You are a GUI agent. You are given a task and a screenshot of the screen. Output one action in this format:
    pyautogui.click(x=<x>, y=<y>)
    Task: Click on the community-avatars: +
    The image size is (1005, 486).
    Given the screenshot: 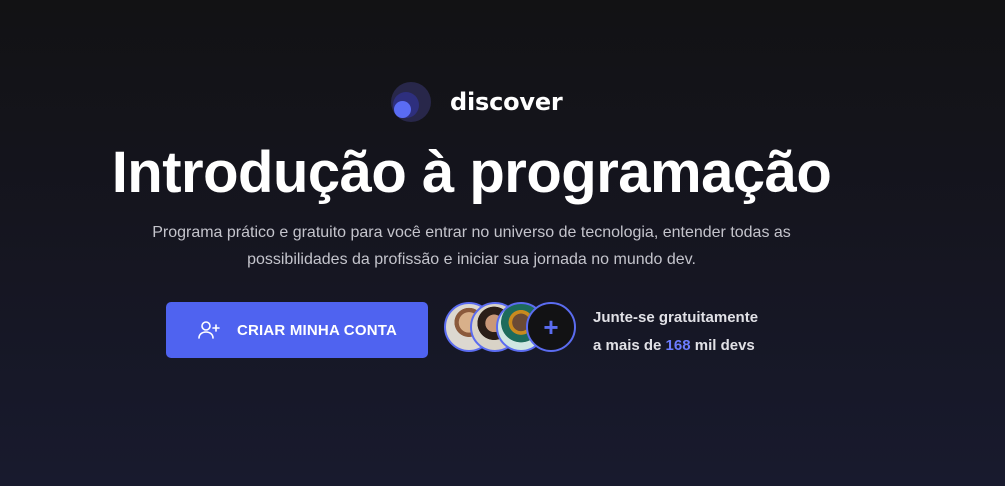 What is the action you would take?
    pyautogui.click(x=511, y=328)
    